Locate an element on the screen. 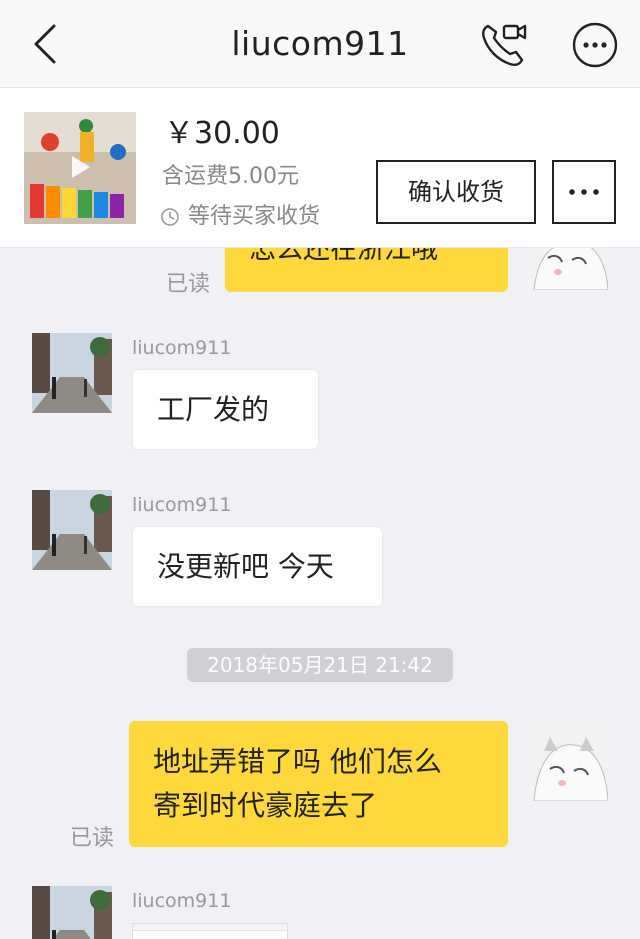 This screenshot has width=640, height=939. more-icon is located at coordinates (595, 45).